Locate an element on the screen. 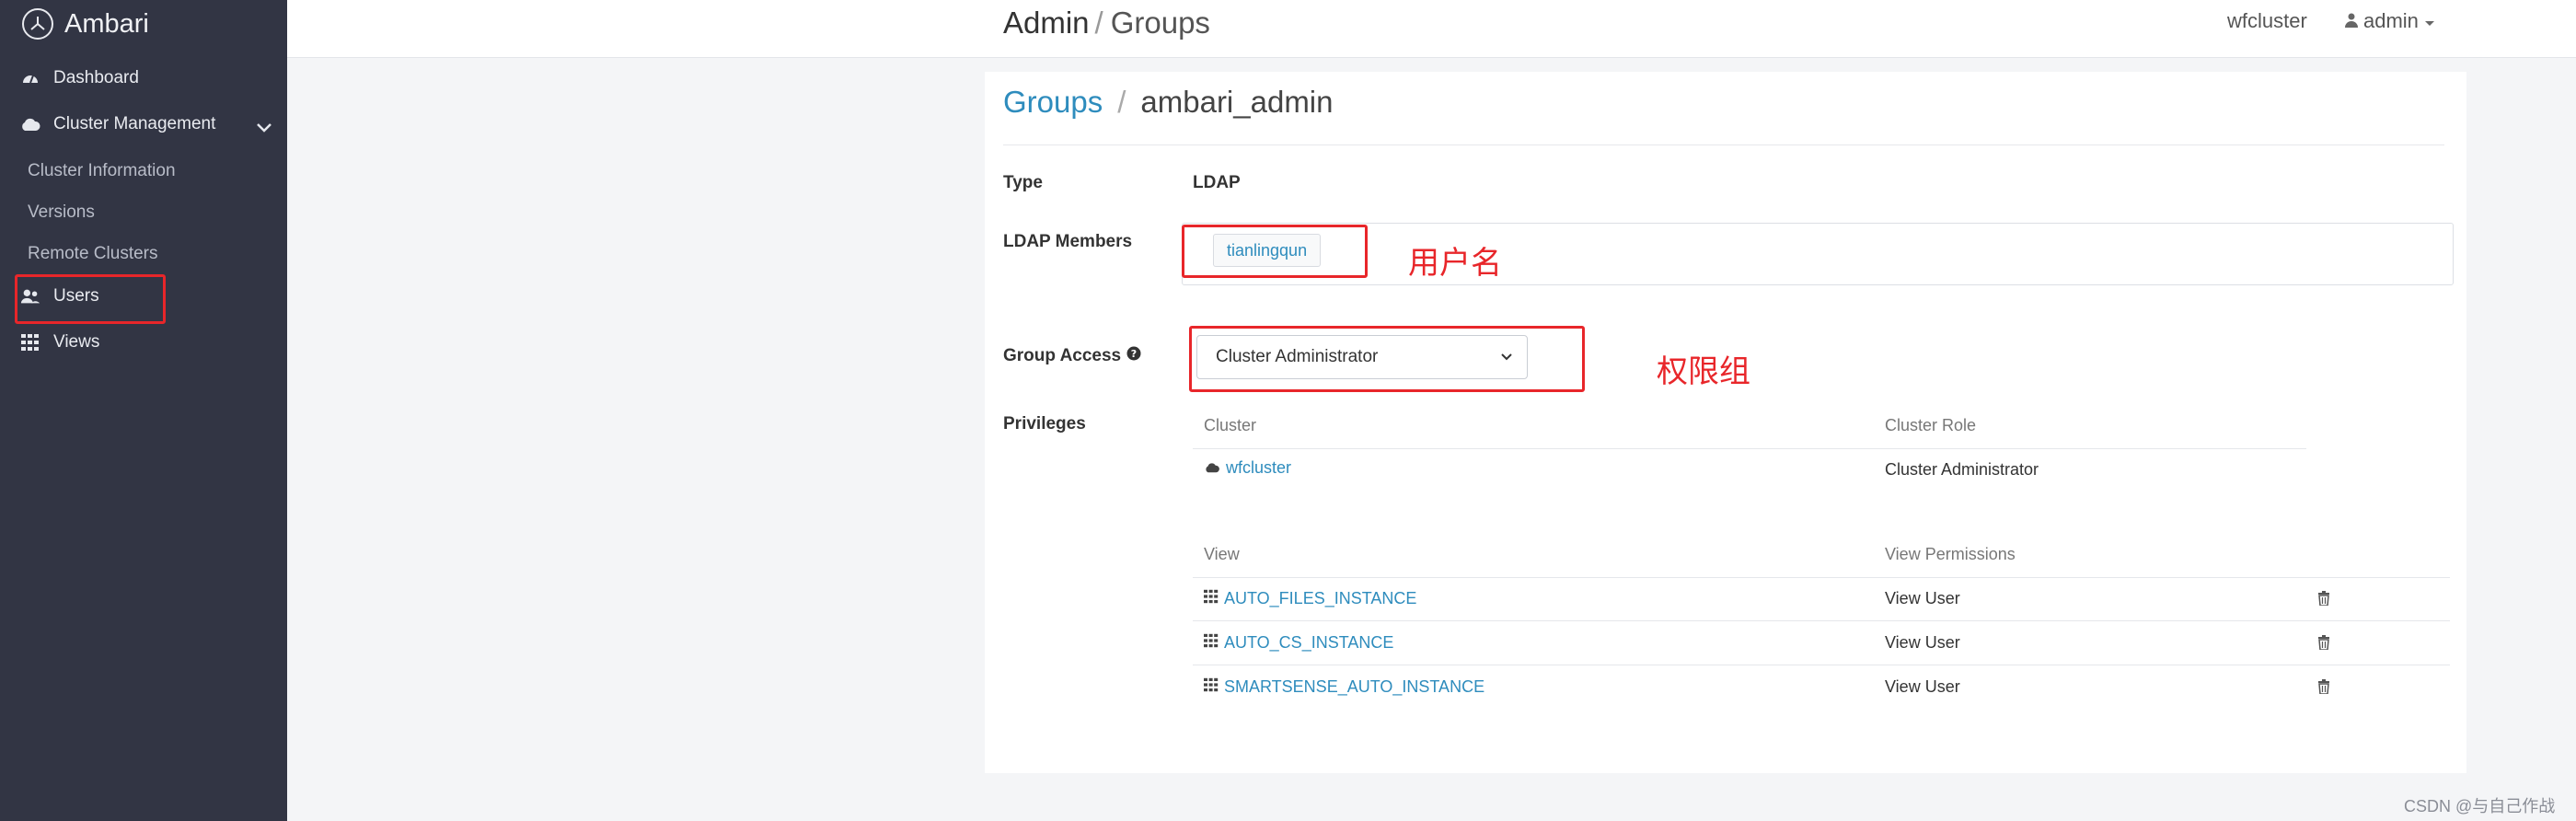 This screenshot has width=2576, height=821. ldap-members-label: LDAP Members is located at coordinates (1068, 241).